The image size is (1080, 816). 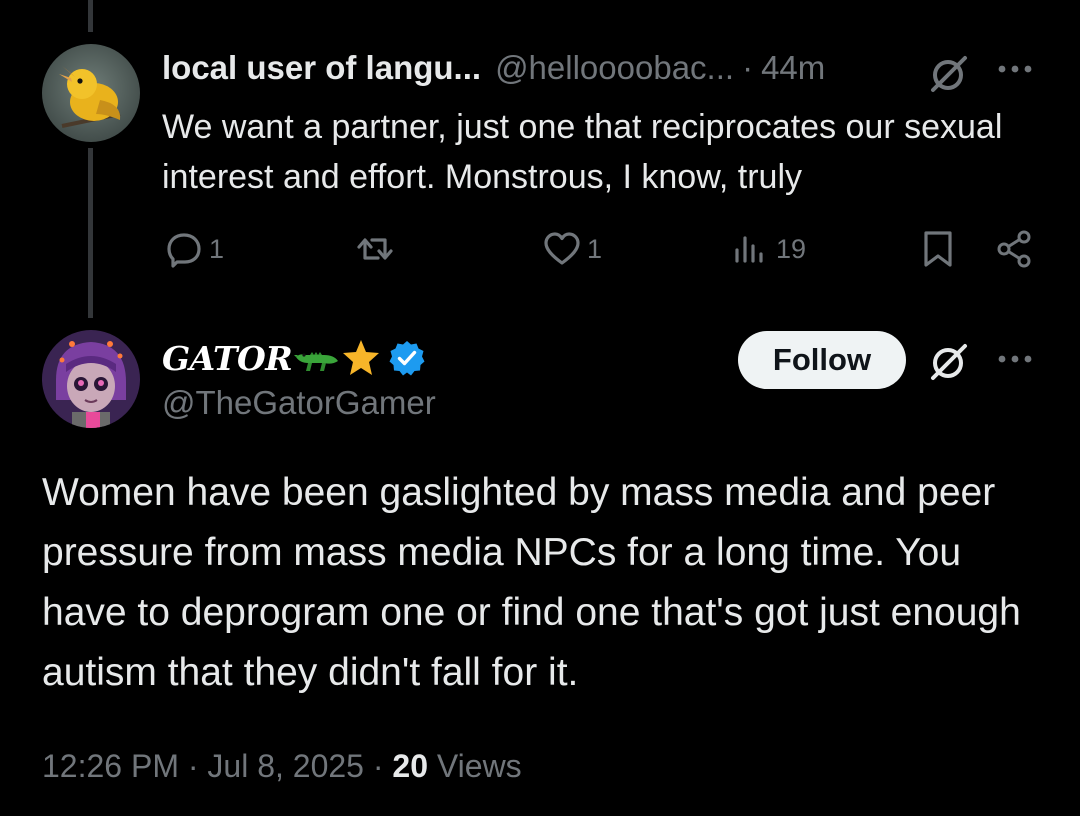 I want to click on views-analytics-icon, so click(x=749, y=249).